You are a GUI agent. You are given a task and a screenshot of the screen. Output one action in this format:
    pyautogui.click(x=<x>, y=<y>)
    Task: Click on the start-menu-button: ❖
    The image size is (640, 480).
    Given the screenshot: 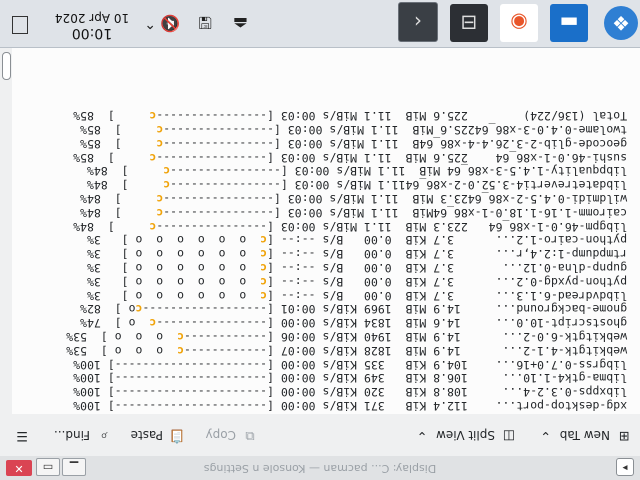 What is the action you would take?
    pyautogui.click(x=621, y=23)
    